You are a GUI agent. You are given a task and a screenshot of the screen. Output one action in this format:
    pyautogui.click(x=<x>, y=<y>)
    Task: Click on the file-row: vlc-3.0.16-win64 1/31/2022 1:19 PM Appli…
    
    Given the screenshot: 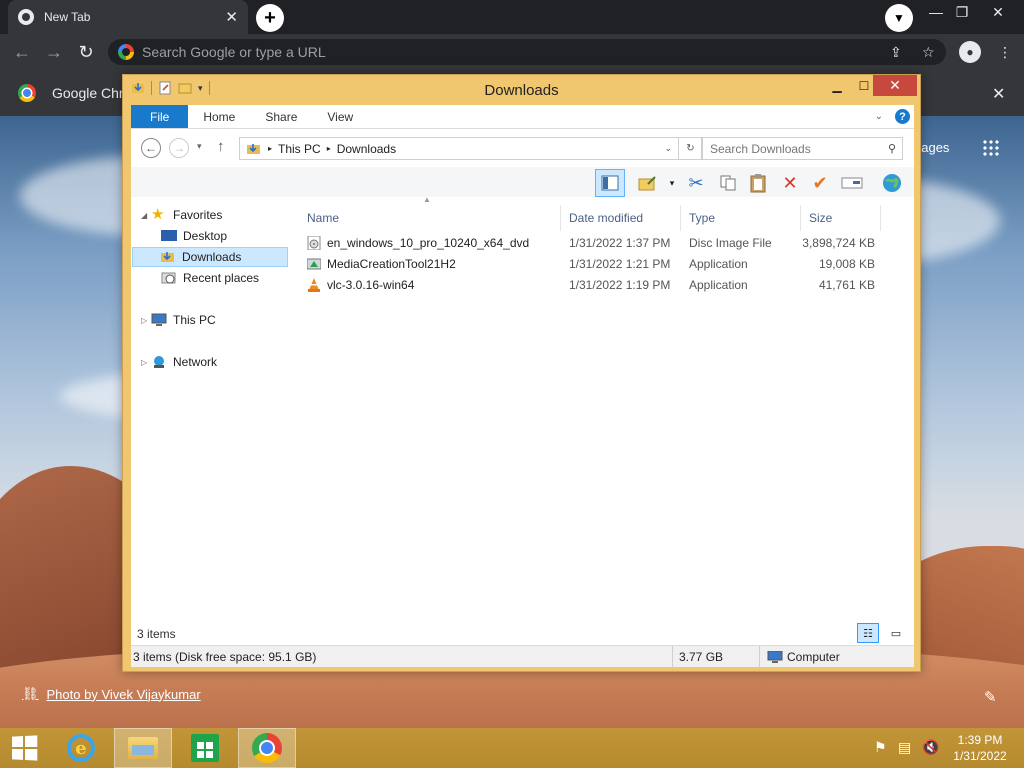 What is the action you would take?
    pyautogui.click(x=599, y=285)
    